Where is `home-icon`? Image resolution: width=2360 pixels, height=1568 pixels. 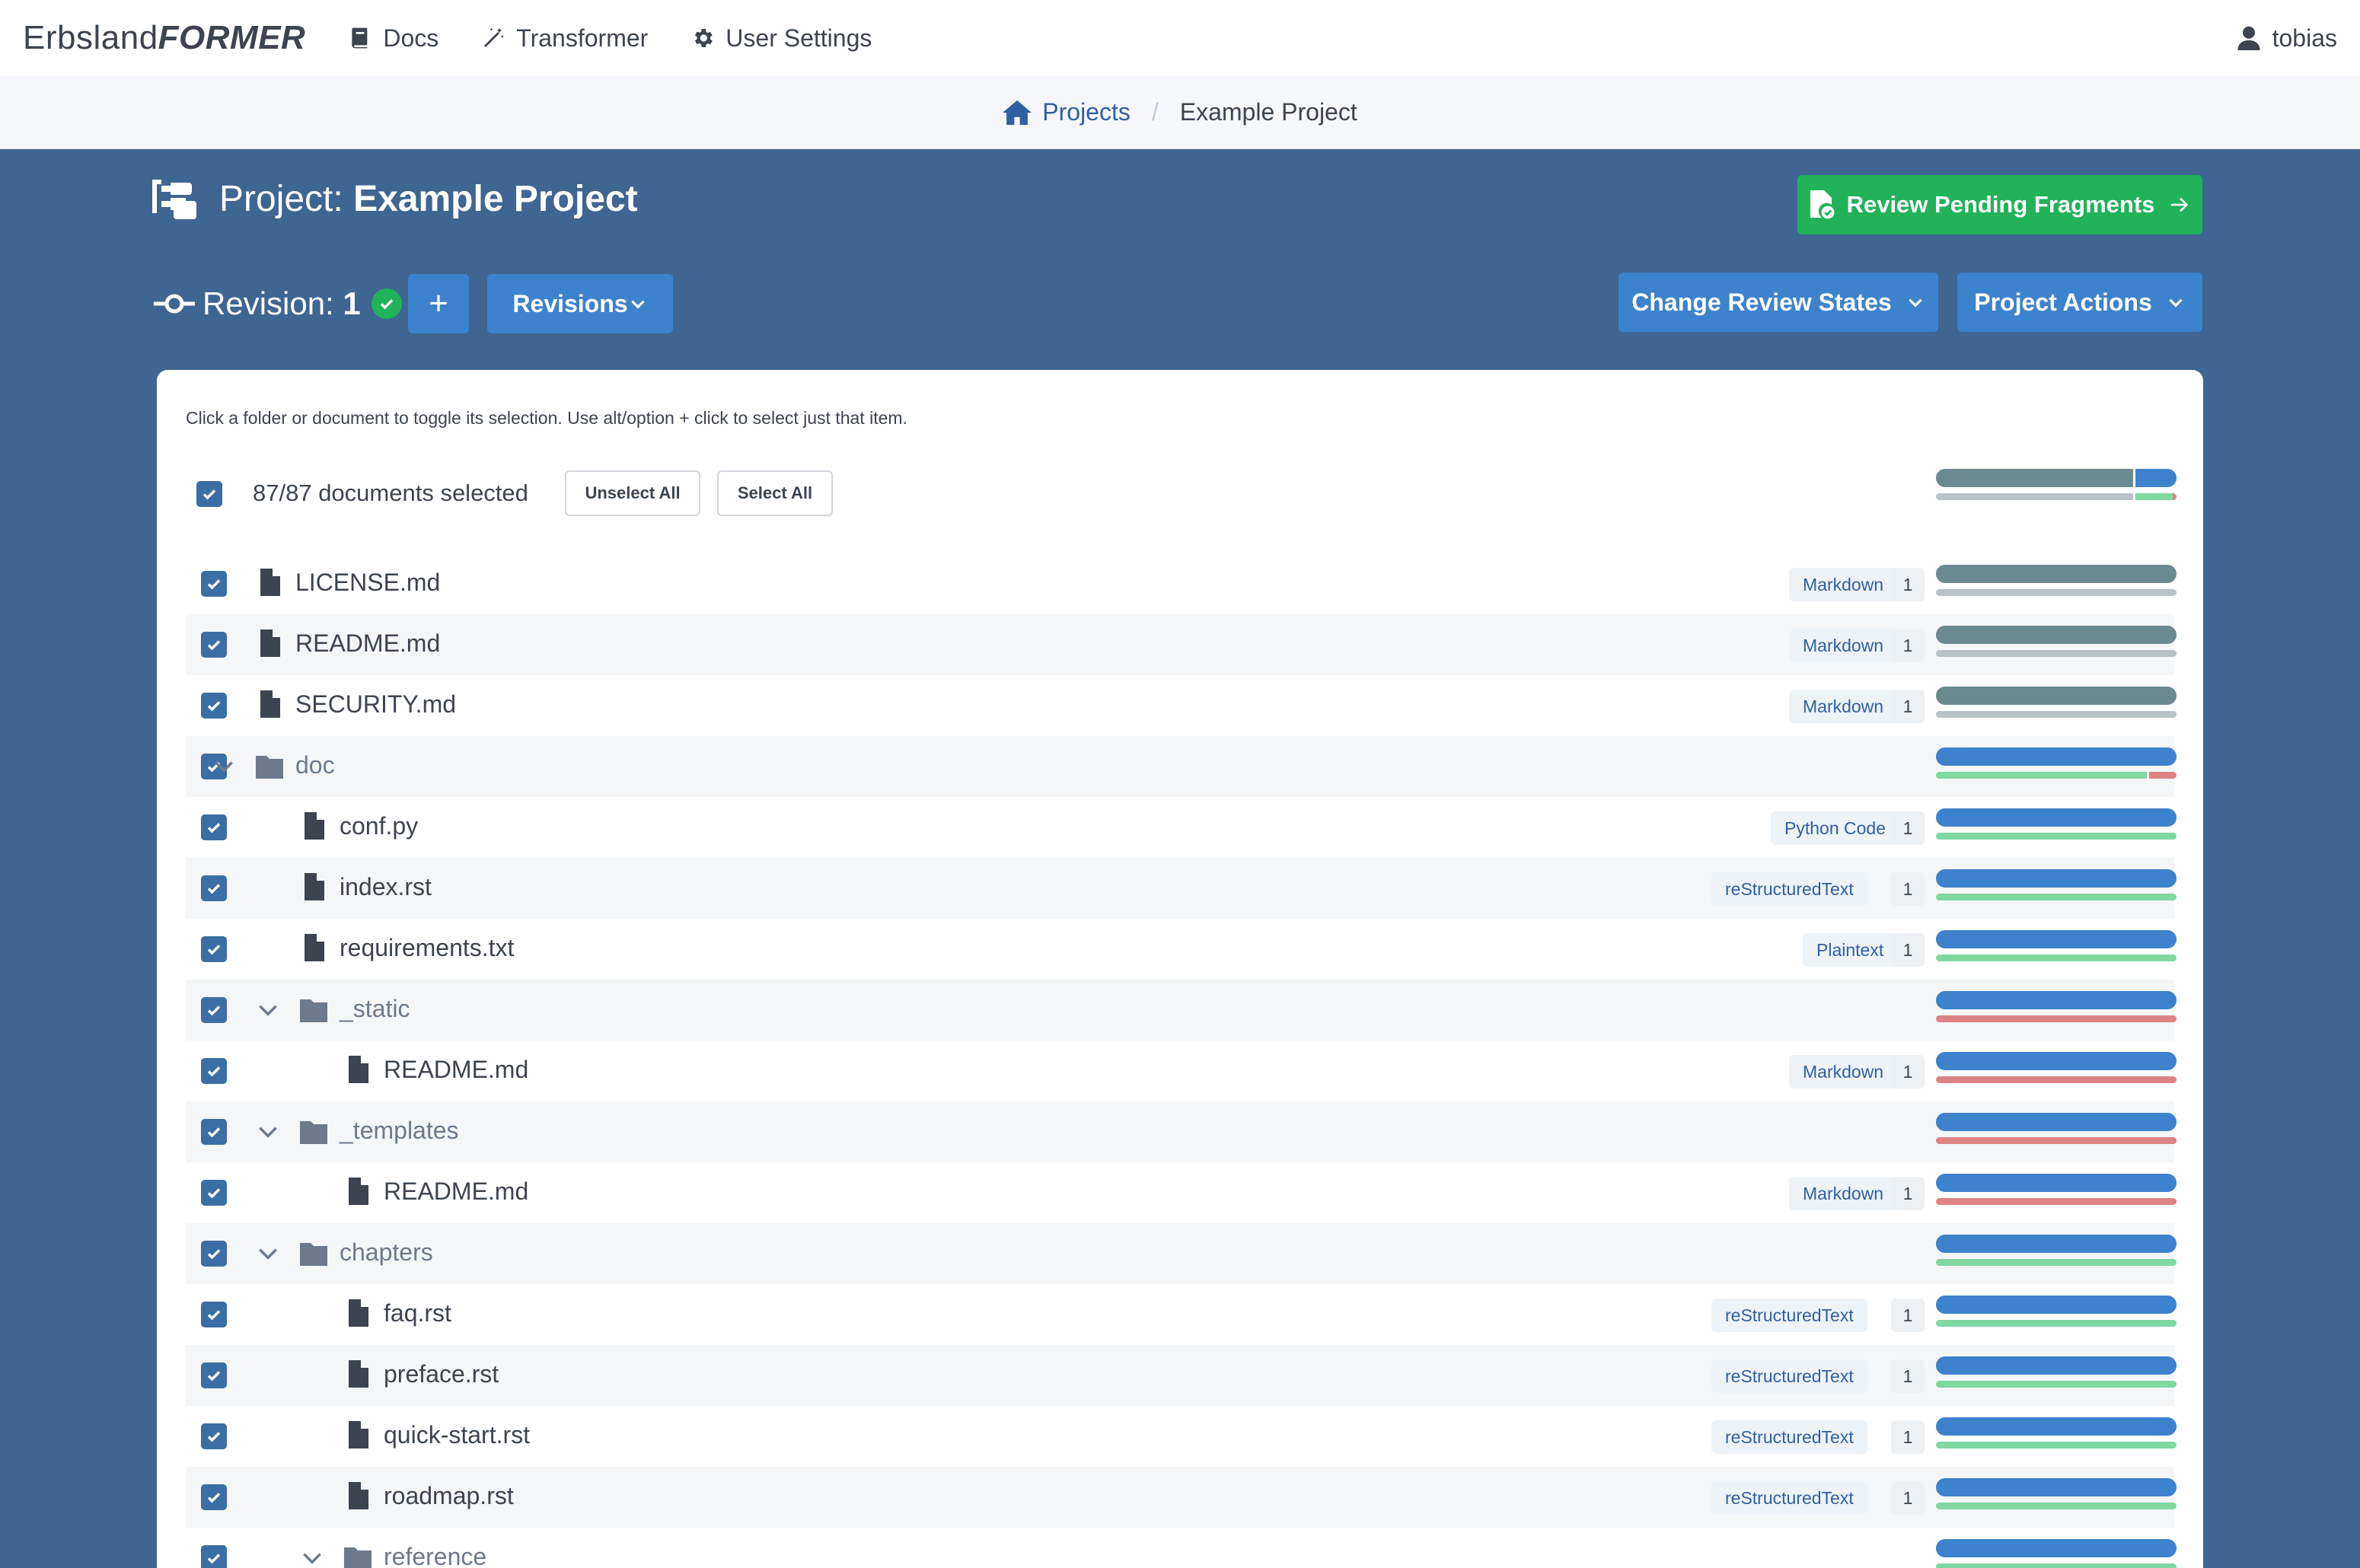
home-icon is located at coordinates (1017, 112).